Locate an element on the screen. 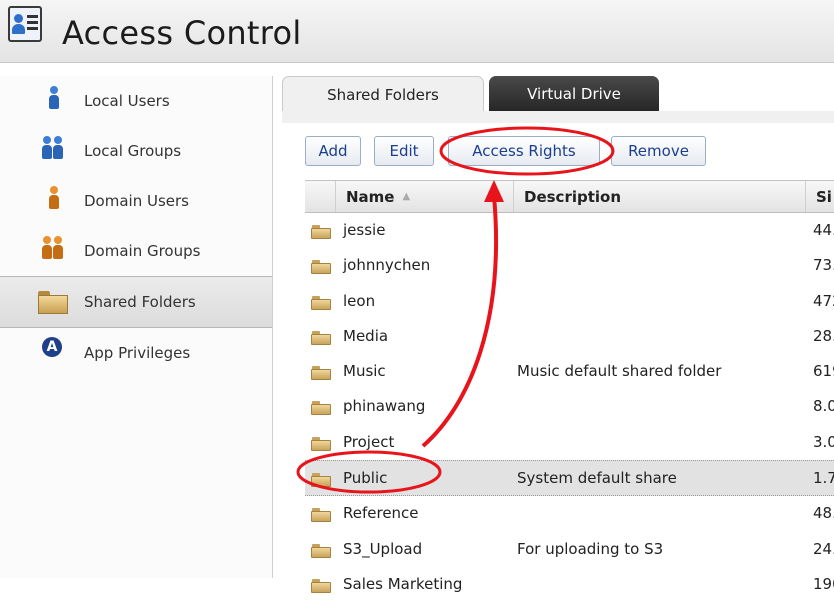 The width and height of the screenshot is (834, 602). user-icon is located at coordinates (55, 101).